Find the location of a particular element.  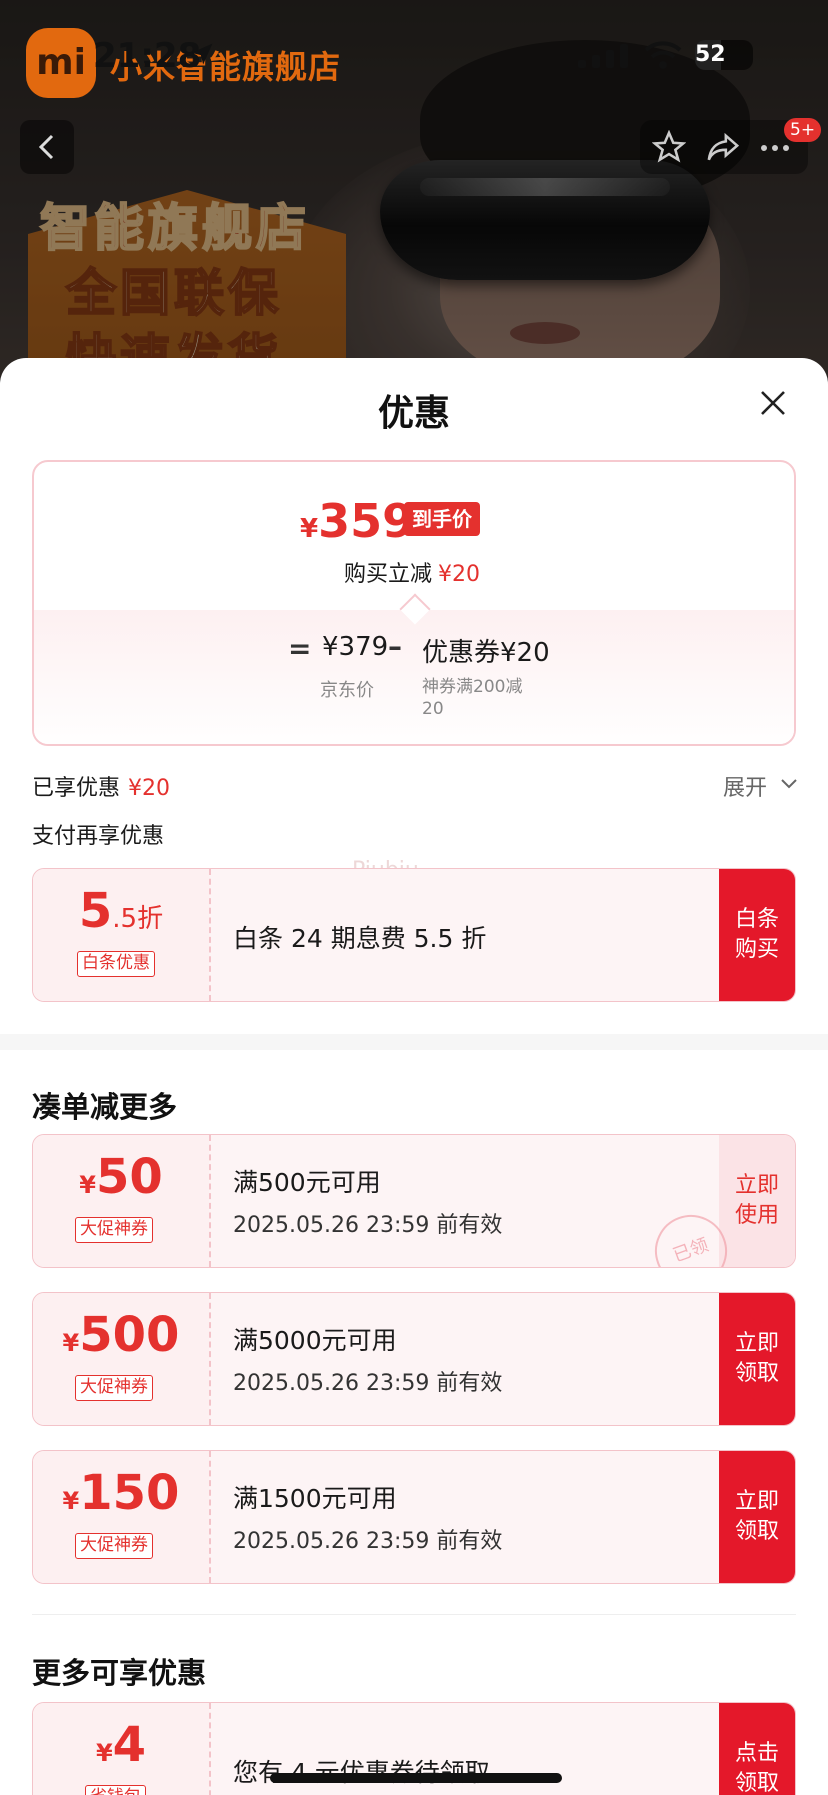

buy-cut-text: 购买立减 ¥20 is located at coordinates (412, 574).